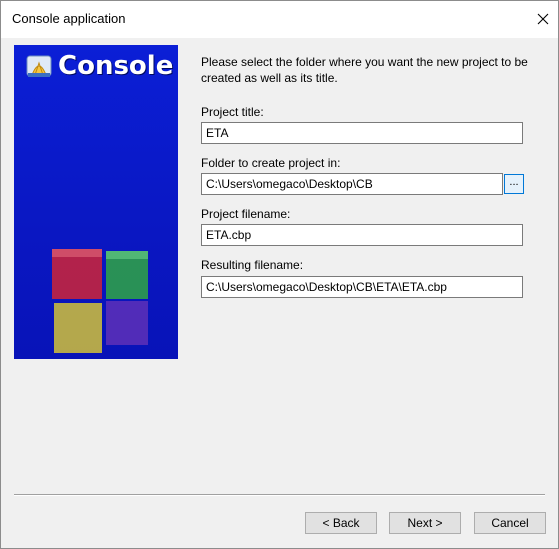  What do you see at coordinates (69, 18) in the screenshot?
I see `window-title: Console application` at bounding box center [69, 18].